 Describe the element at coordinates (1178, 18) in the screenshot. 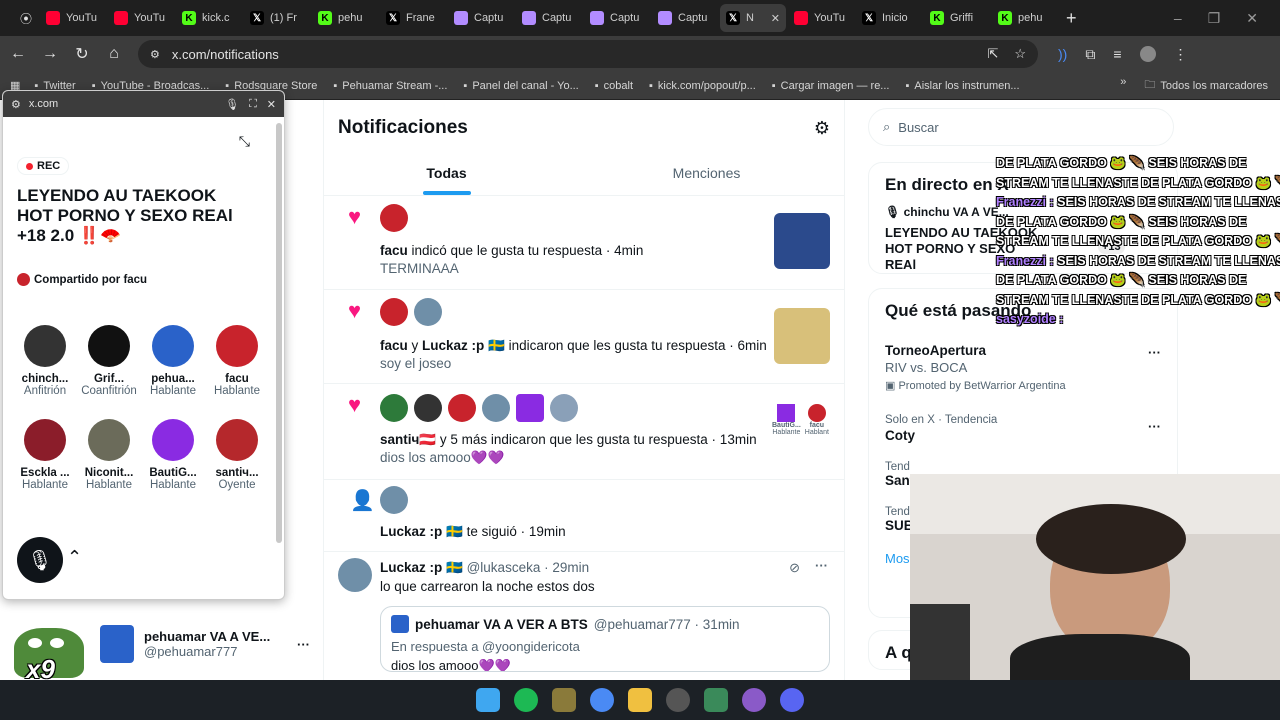

I see `minimize-icon: –` at that location.